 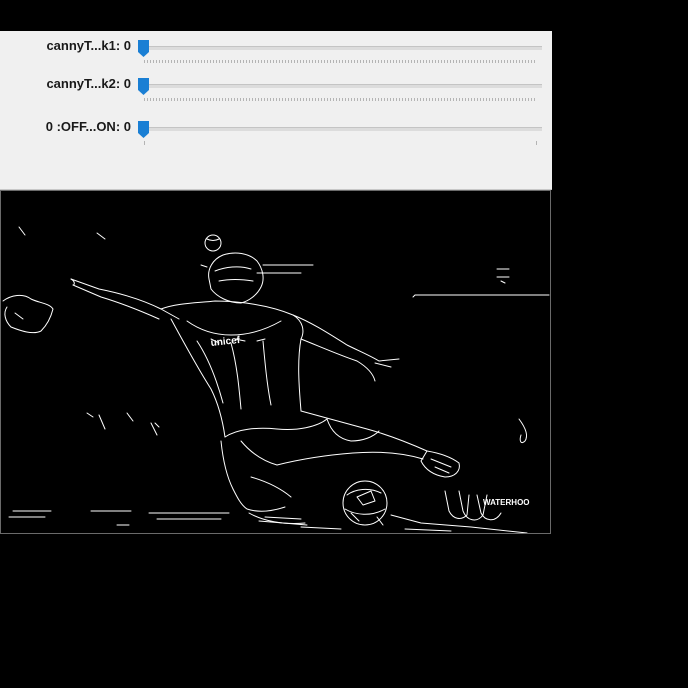 What do you see at coordinates (88, 45) in the screenshot?
I see `trackbar-label: cannyT...k1: 0` at bounding box center [88, 45].